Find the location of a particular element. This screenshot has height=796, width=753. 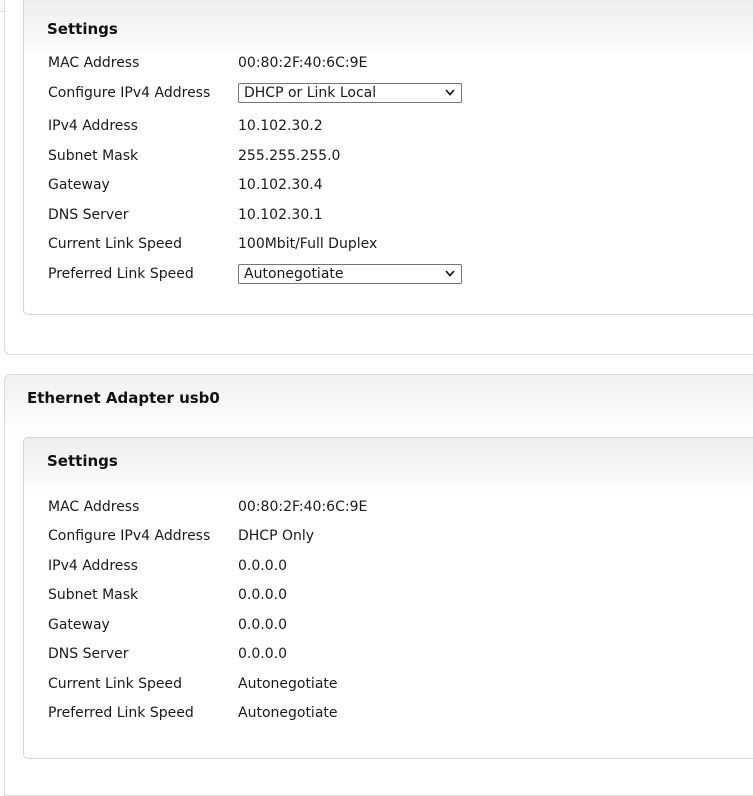

field-value: DHCP Only is located at coordinates (276, 536).